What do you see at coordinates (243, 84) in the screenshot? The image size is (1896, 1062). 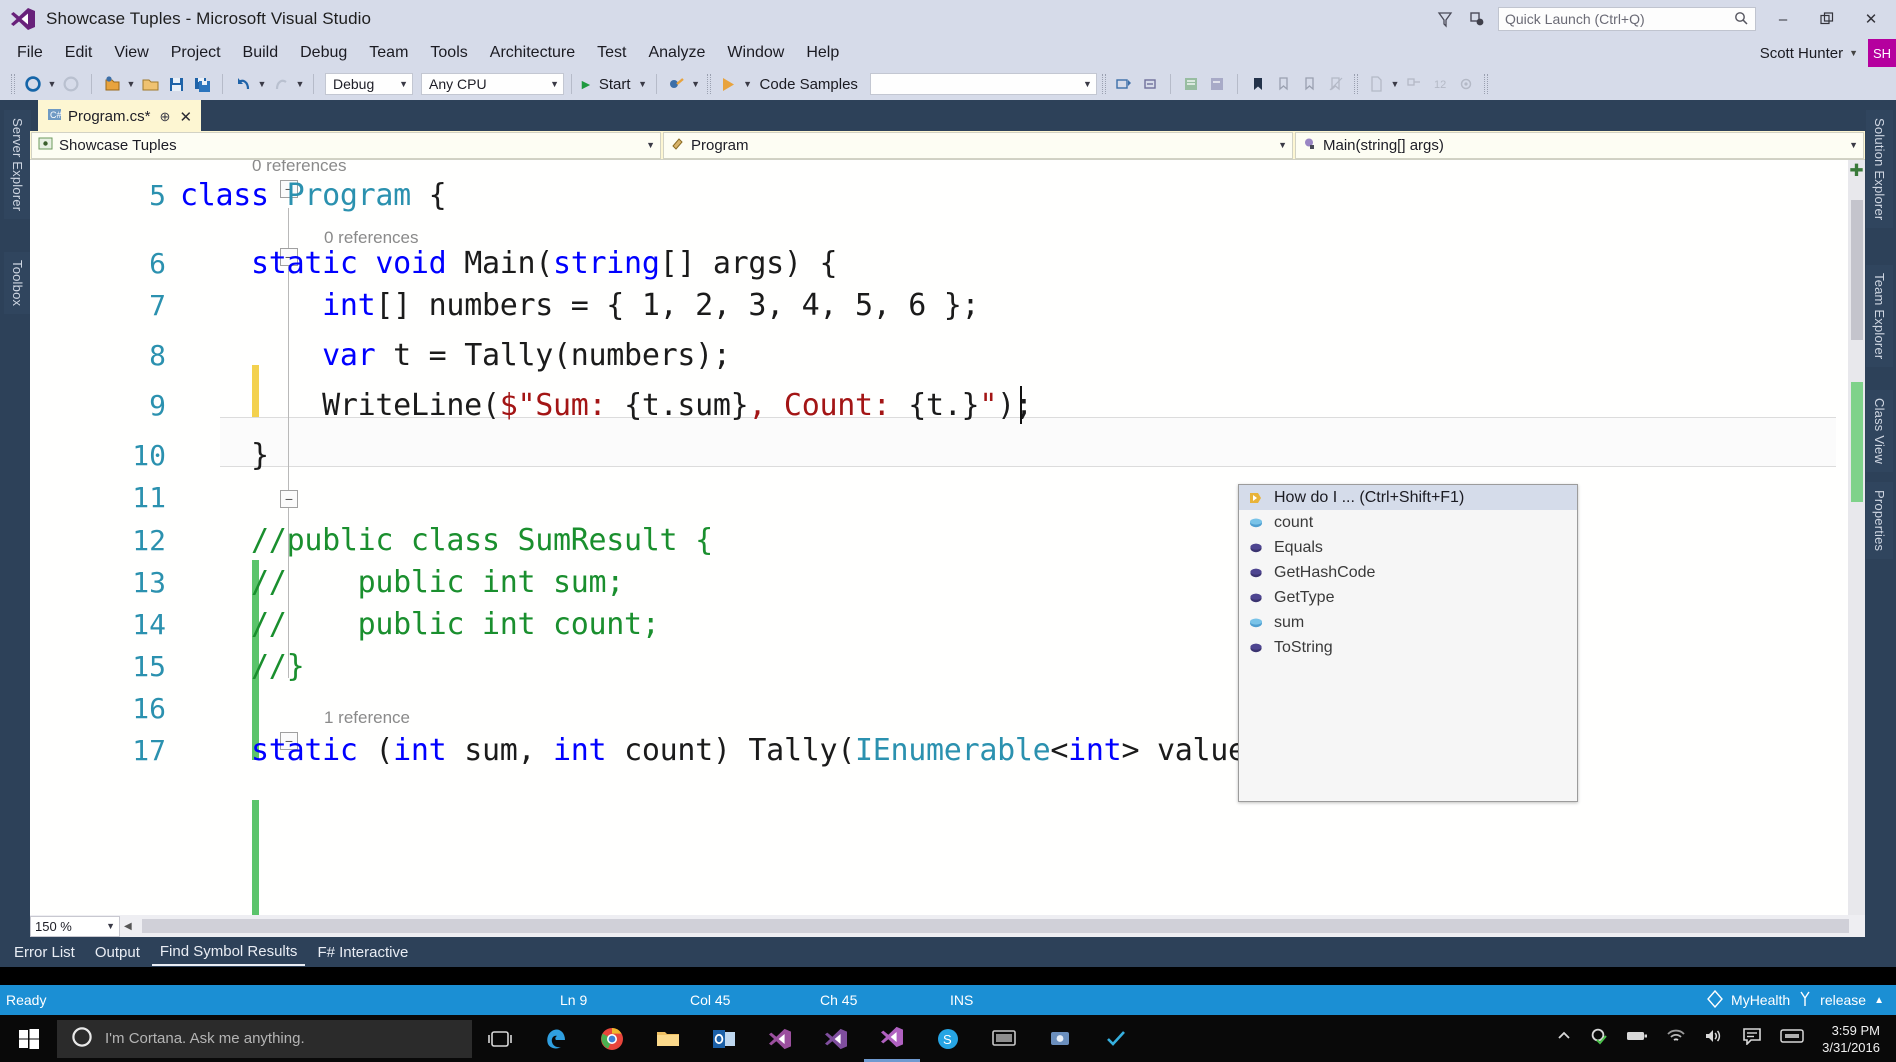 I see `undo-icon` at bounding box center [243, 84].